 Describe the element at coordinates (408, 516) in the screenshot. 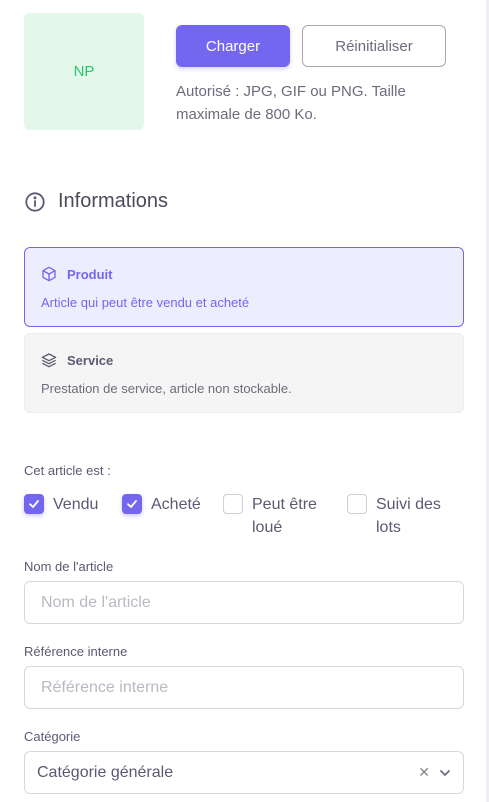

I see `checkbox-label: Suivi des lots` at that location.